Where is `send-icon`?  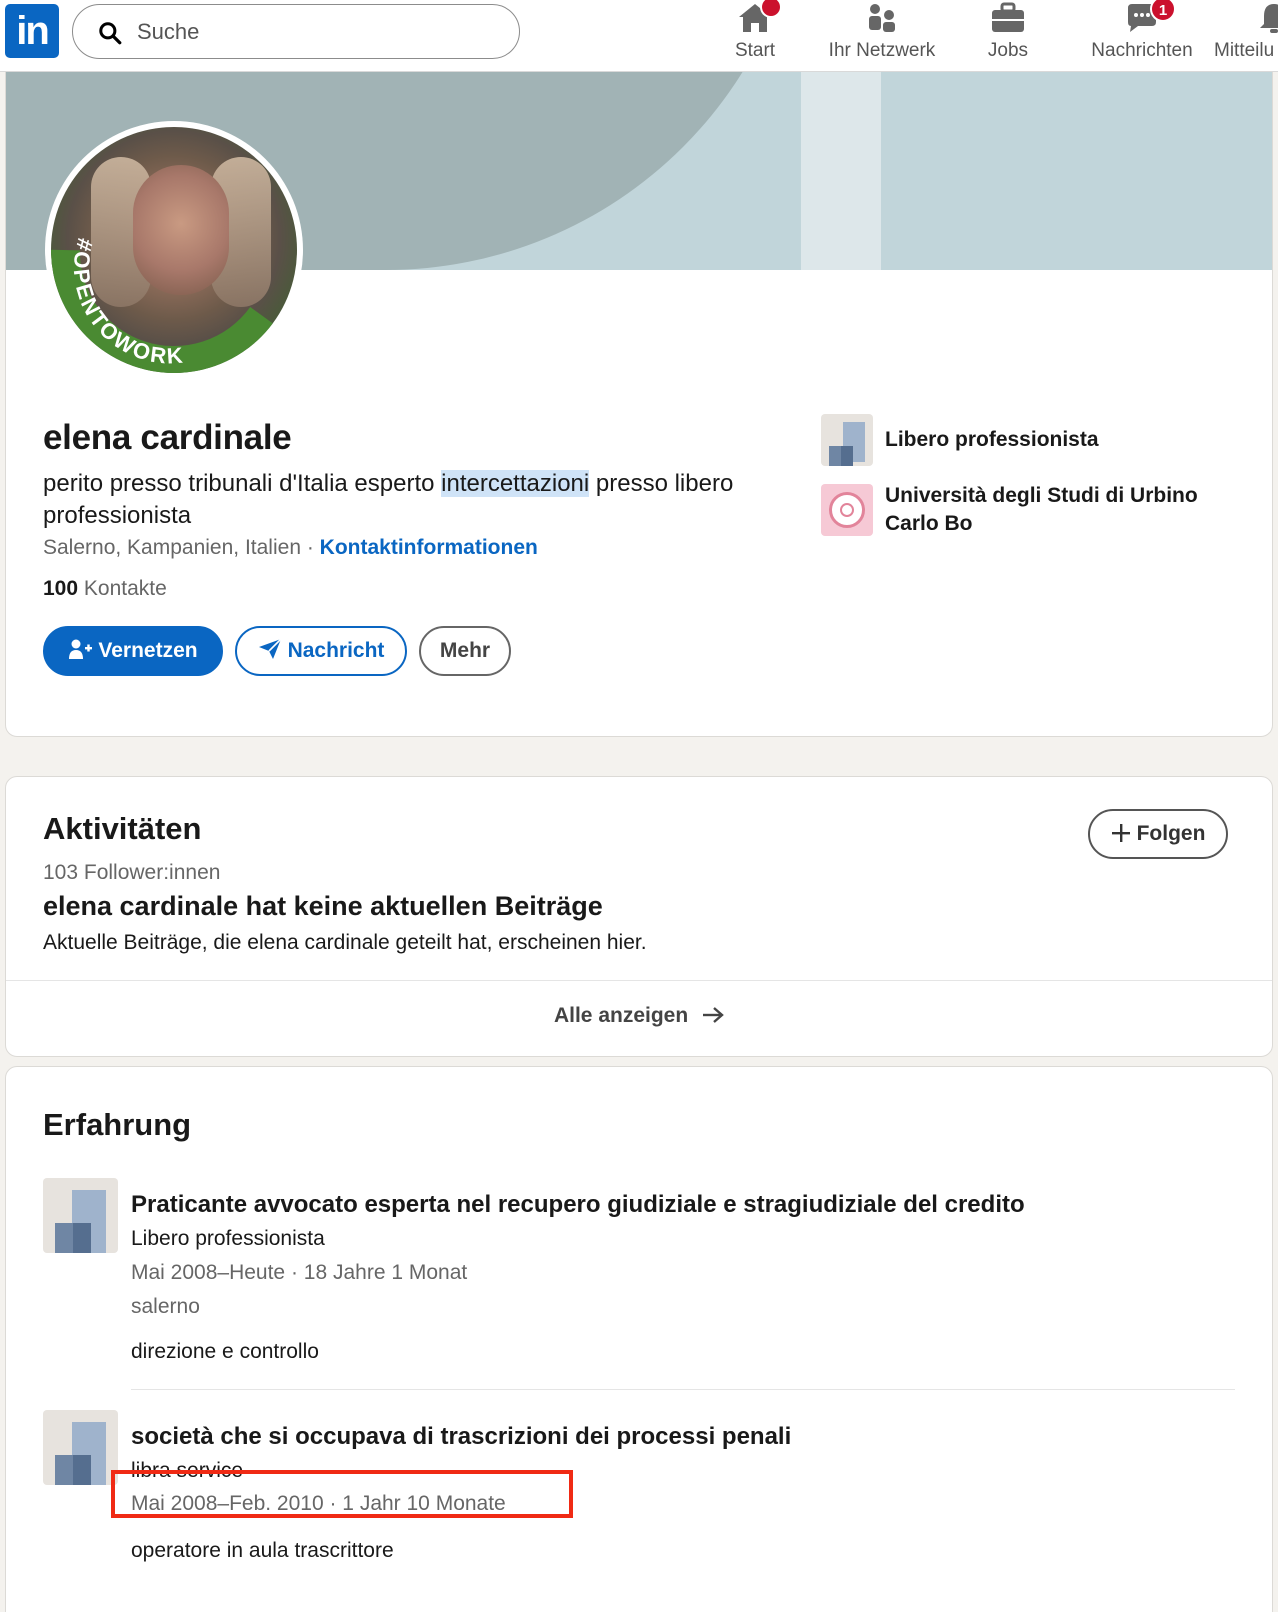 send-icon is located at coordinates (270, 648).